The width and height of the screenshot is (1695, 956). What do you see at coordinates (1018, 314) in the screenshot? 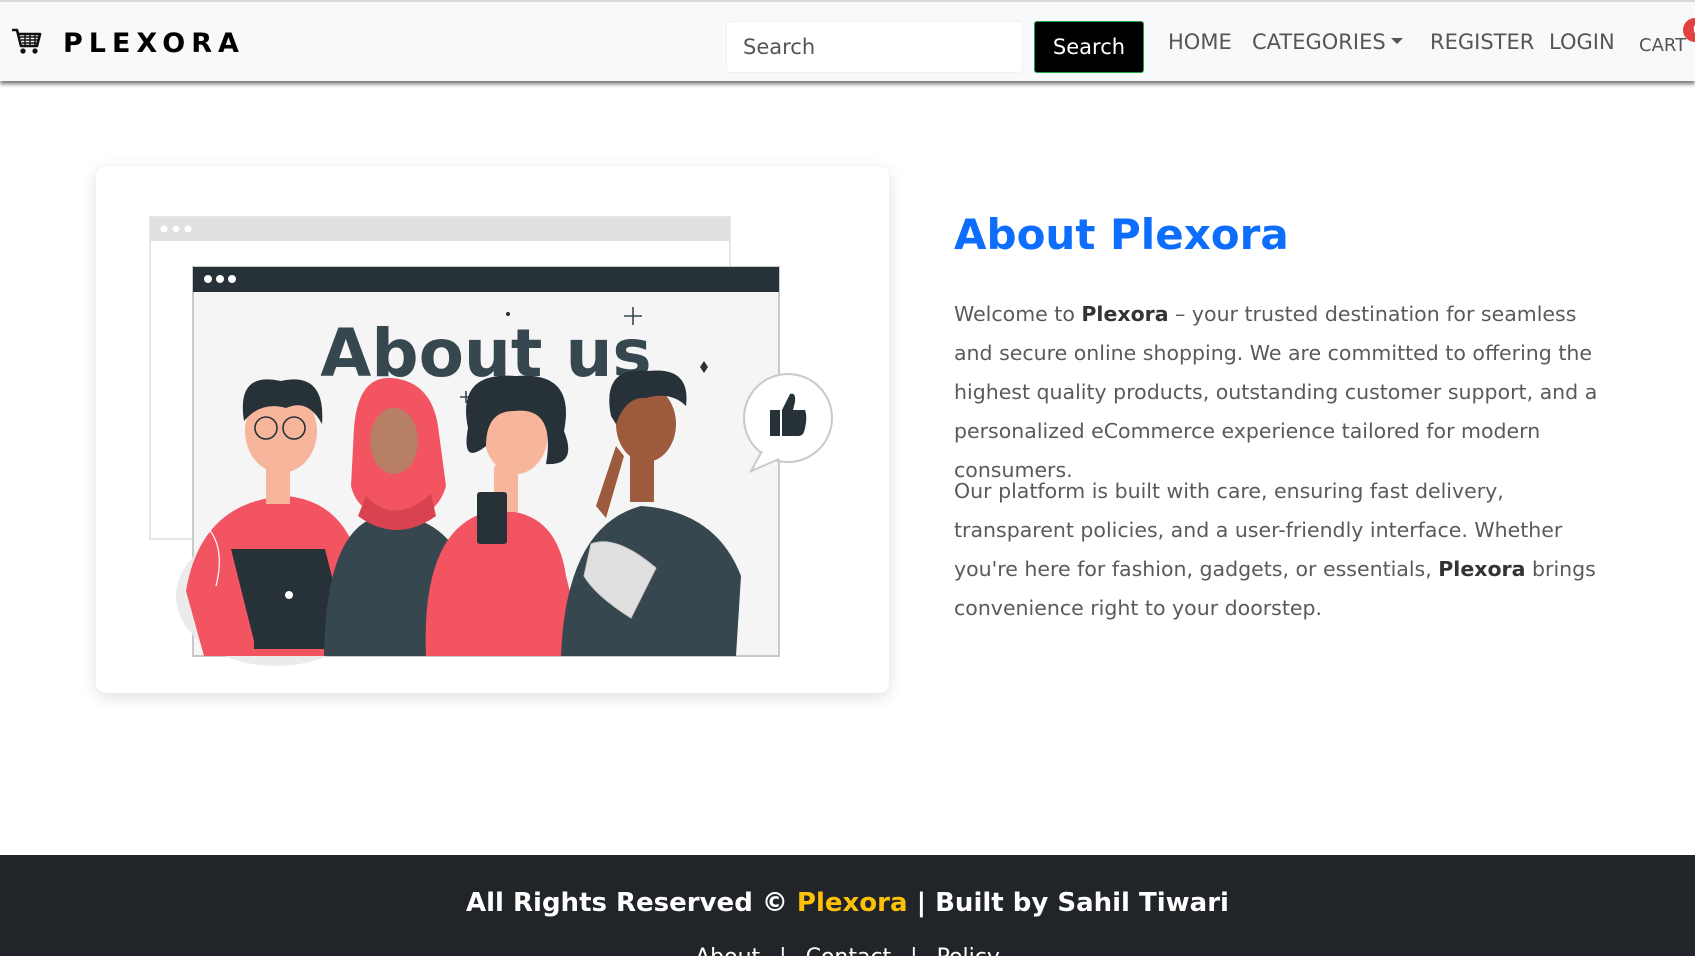
I see `p1-text-start: Welcome to` at bounding box center [1018, 314].